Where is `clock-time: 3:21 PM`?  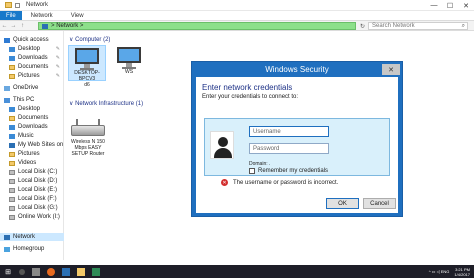
clock-time: 3:21 PM is located at coordinates (462, 269).